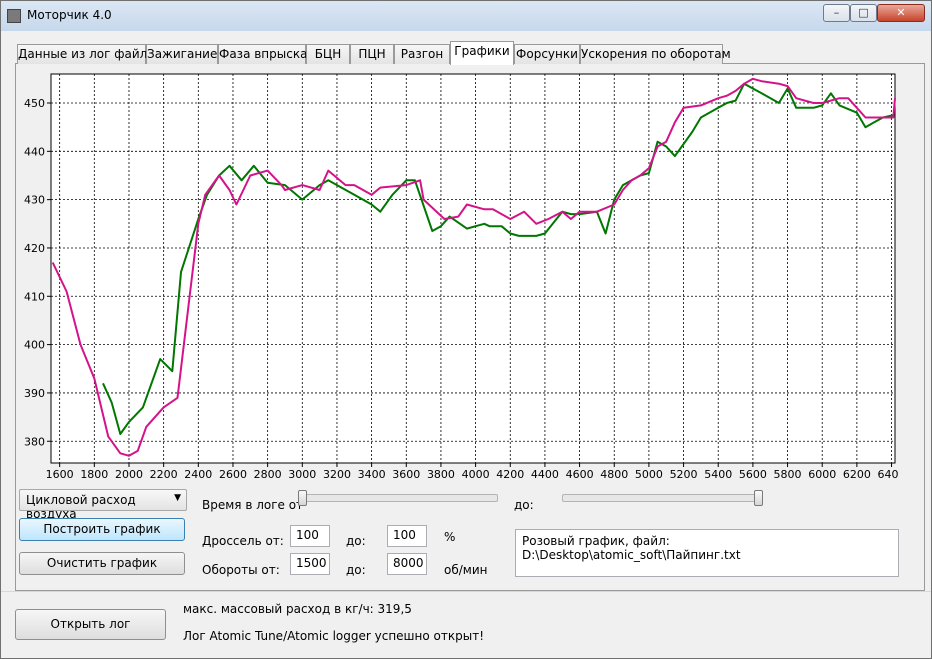  Describe the element at coordinates (398, 498) in the screenshot. I see `time-from-slider` at that location.